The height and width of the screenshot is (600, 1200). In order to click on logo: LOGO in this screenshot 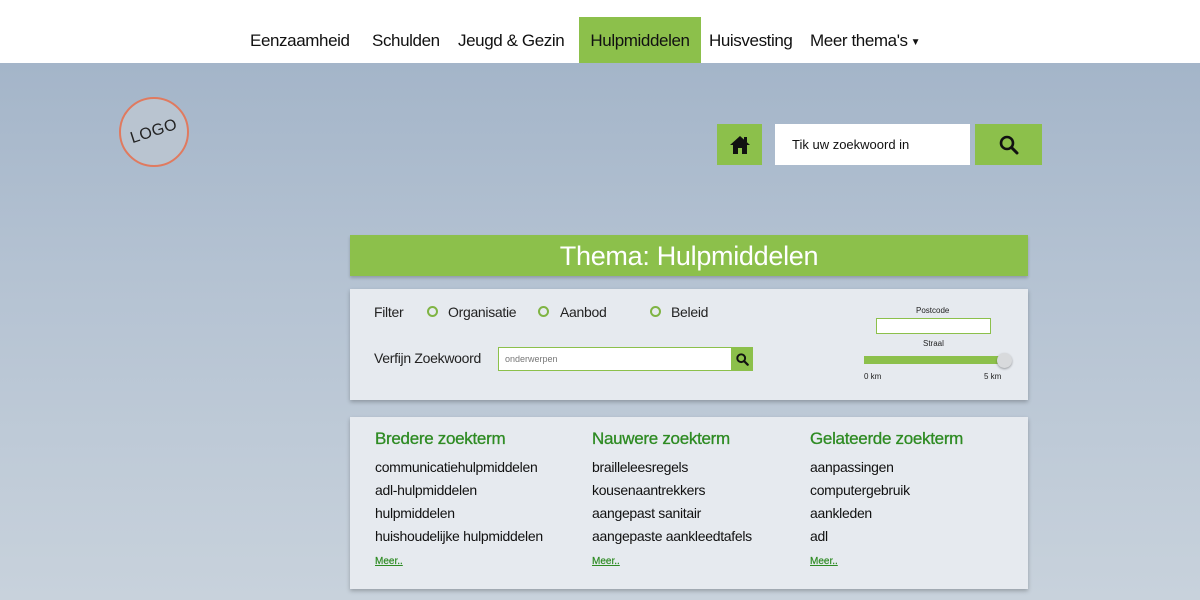, I will do `click(154, 132)`.